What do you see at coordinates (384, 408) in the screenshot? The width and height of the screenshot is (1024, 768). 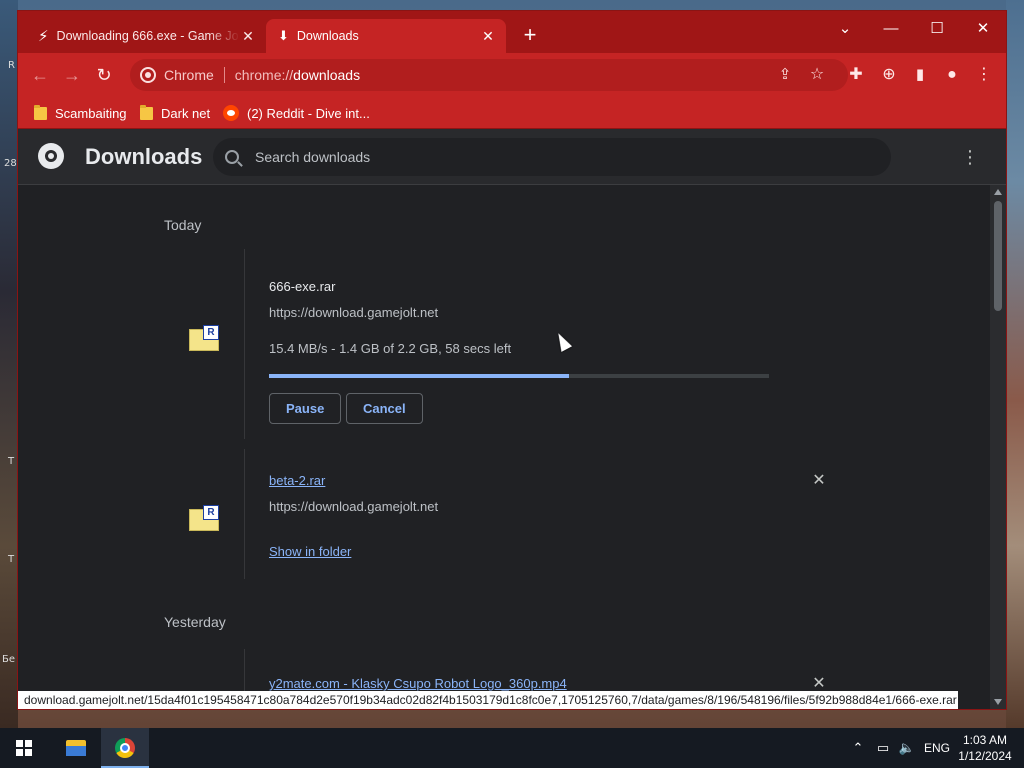 I see `cancel-button: Cancel` at bounding box center [384, 408].